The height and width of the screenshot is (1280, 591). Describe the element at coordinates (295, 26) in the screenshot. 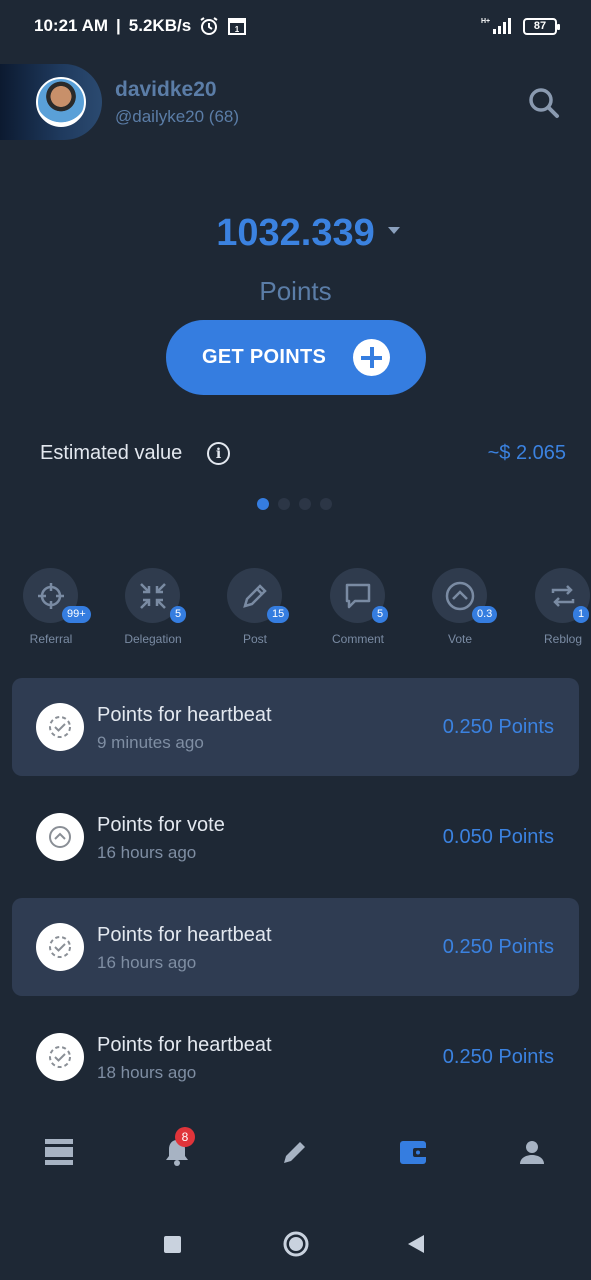

I see `status-bar: 10:21 AM | 5.2KB/s 1 H+ 87` at that location.